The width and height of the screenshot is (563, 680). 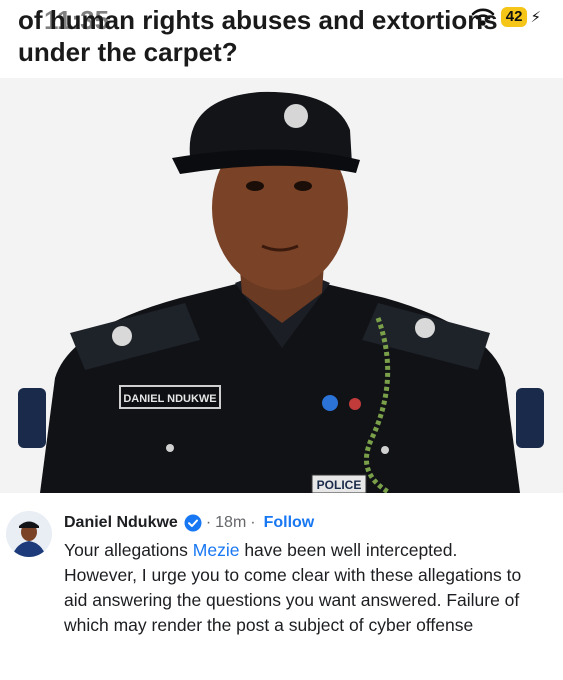 I want to click on verified-badge-icon, so click(x=193, y=523).